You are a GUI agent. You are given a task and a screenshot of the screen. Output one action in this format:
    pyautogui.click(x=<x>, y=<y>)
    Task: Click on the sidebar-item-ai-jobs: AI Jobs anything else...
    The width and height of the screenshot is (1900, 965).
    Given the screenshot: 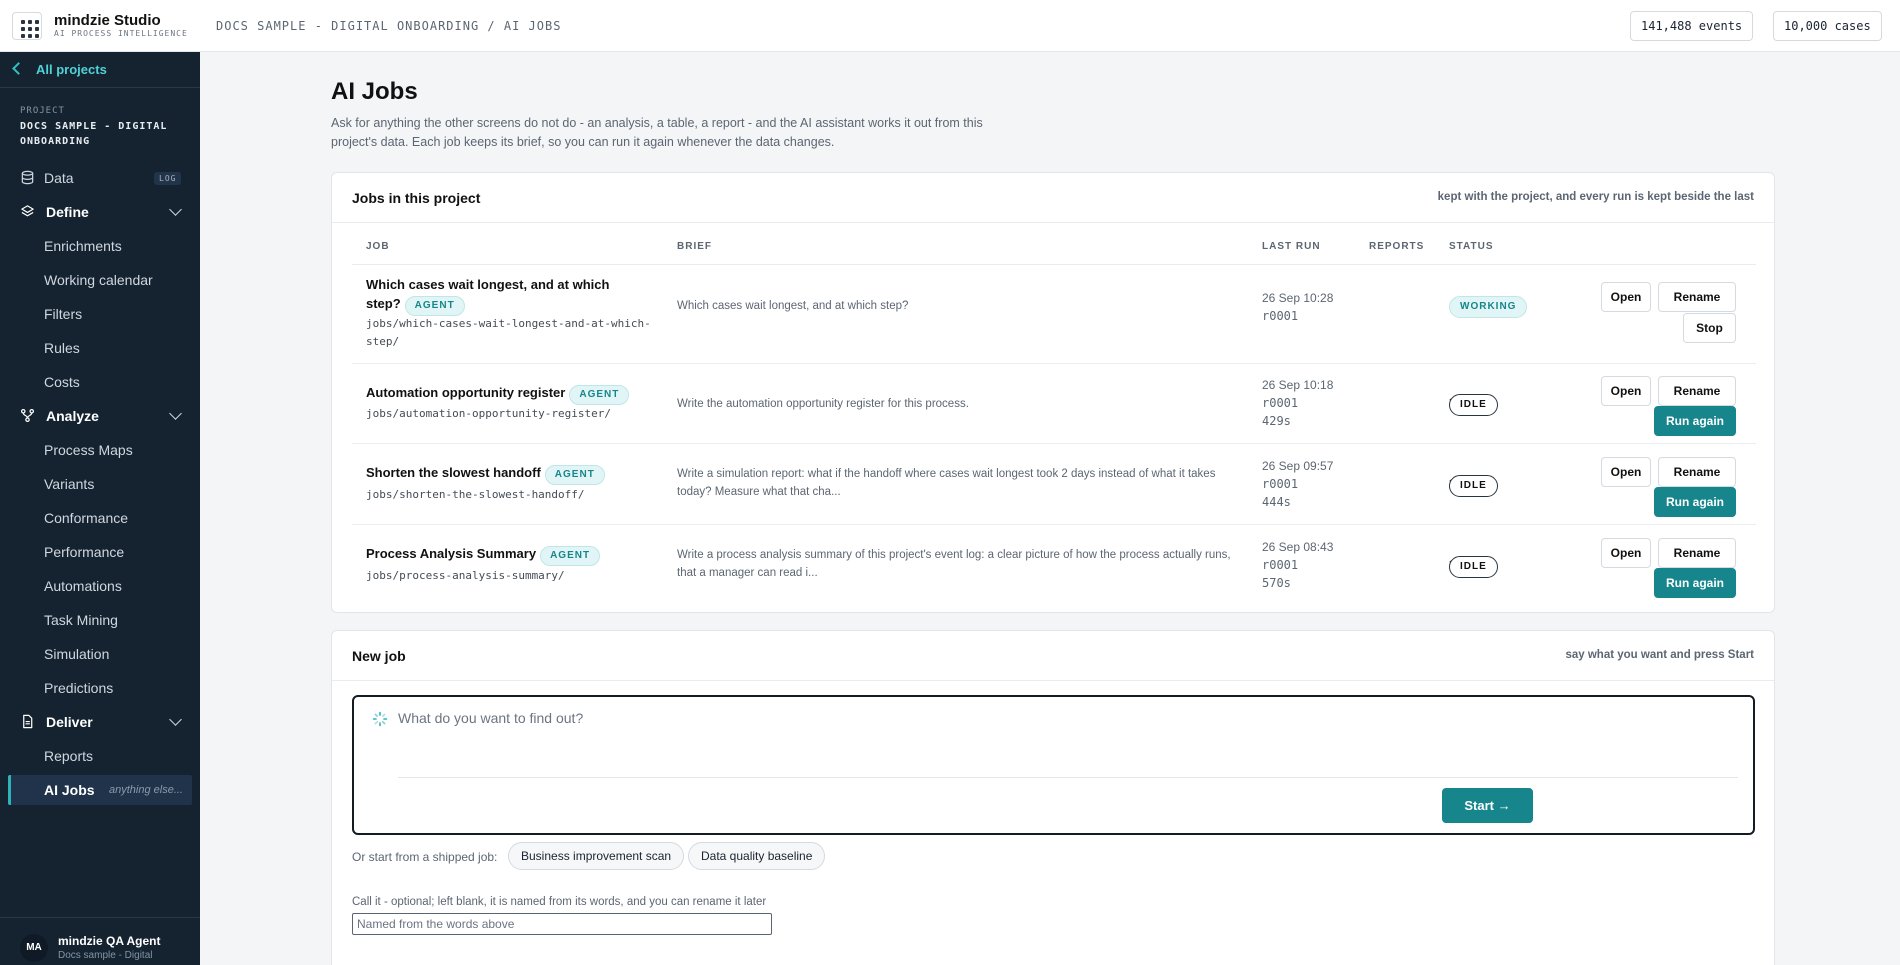 What is the action you would take?
    pyautogui.click(x=100, y=790)
    